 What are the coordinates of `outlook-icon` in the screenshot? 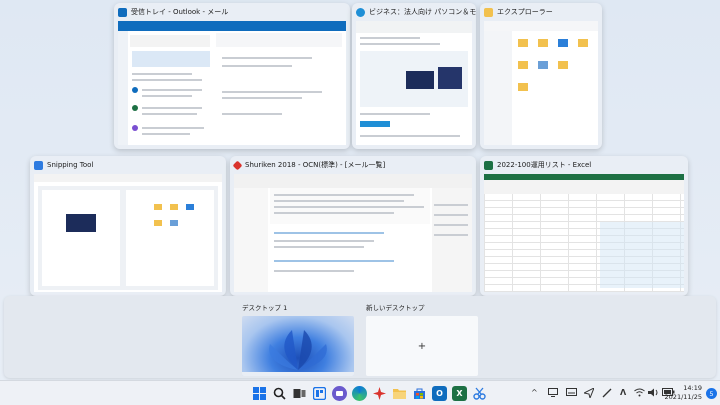 It's located at (122, 12).